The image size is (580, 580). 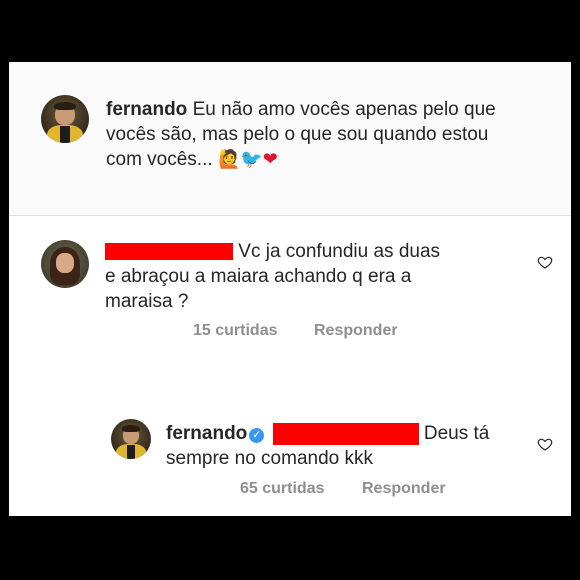 I want to click on comment-text-2: e abraçou a maiara achando q era a, so click(x=258, y=276).